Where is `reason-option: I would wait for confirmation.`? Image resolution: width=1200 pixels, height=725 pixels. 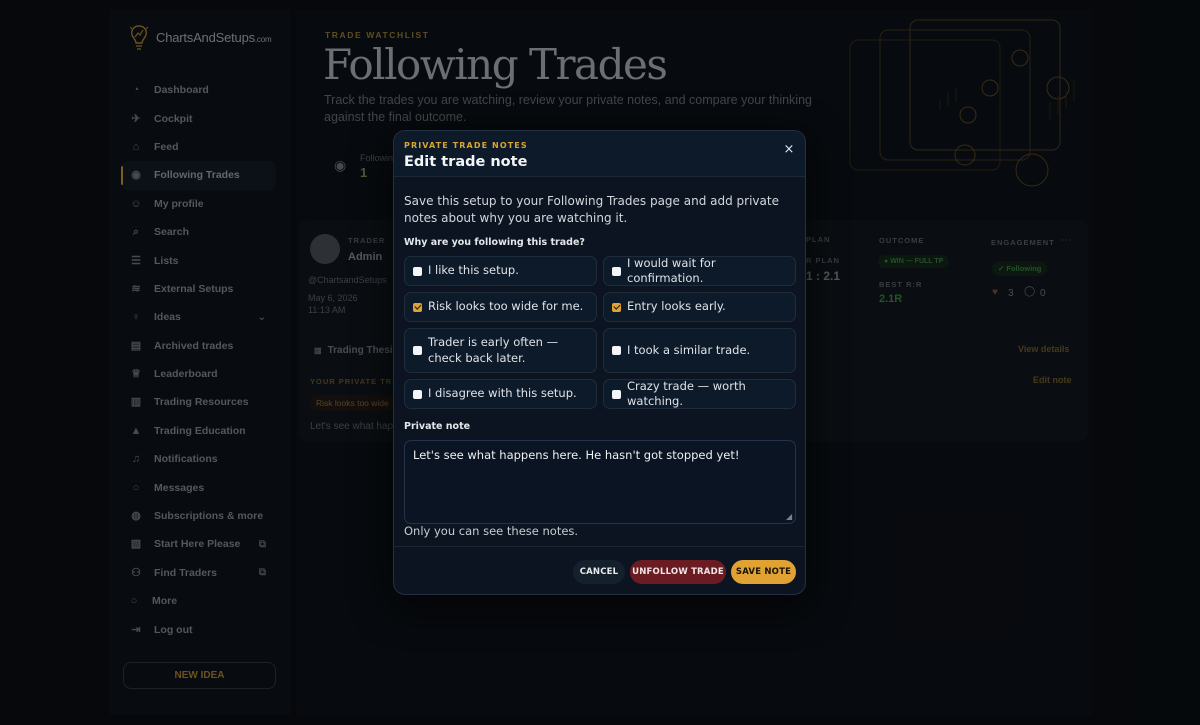
reason-option: I would wait for confirmation. is located at coordinates (699, 271).